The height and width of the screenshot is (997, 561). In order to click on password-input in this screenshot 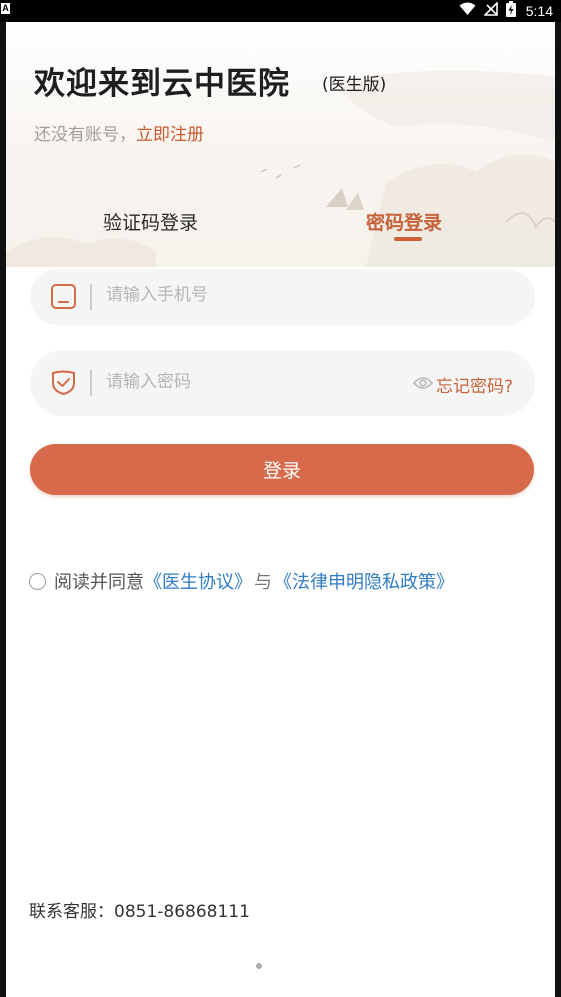, I will do `click(246, 382)`.